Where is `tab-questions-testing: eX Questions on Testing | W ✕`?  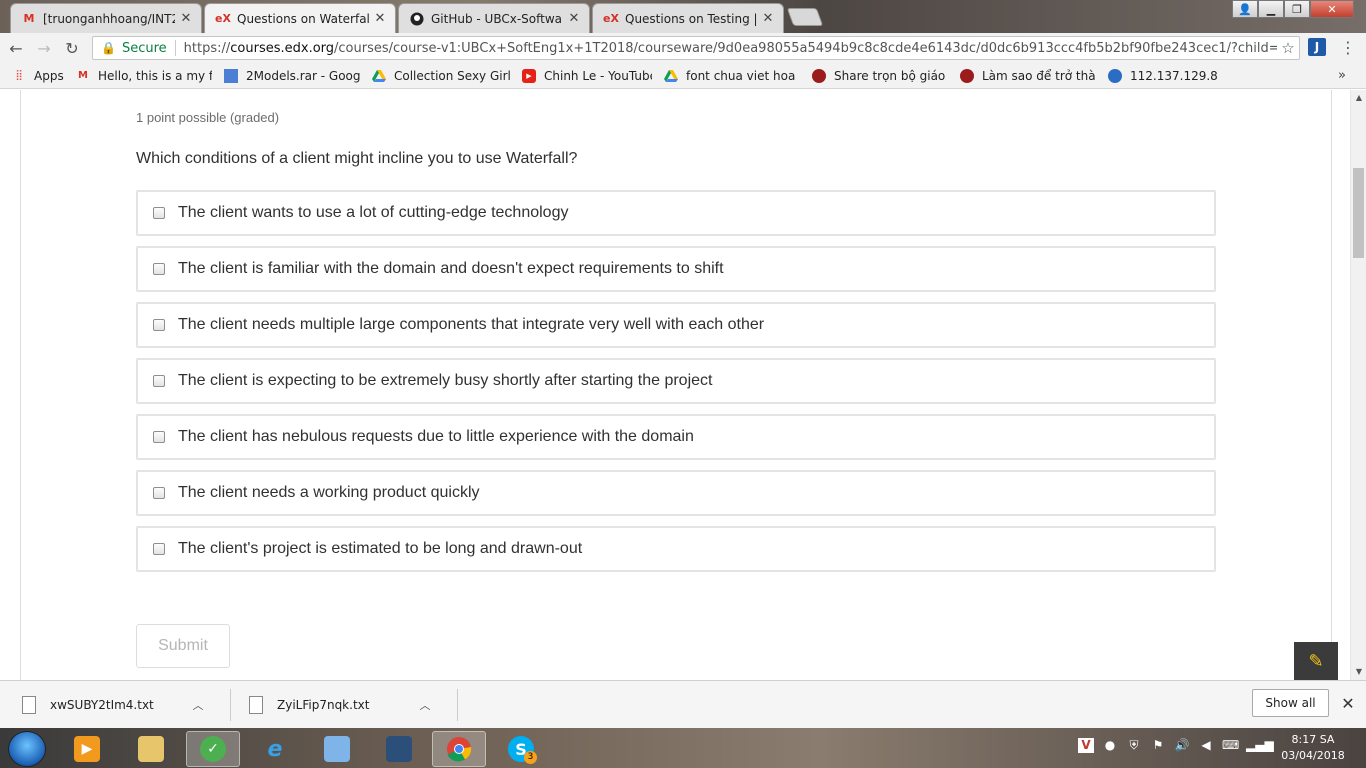 tab-questions-testing: eX Questions on Testing | W ✕ is located at coordinates (688, 18).